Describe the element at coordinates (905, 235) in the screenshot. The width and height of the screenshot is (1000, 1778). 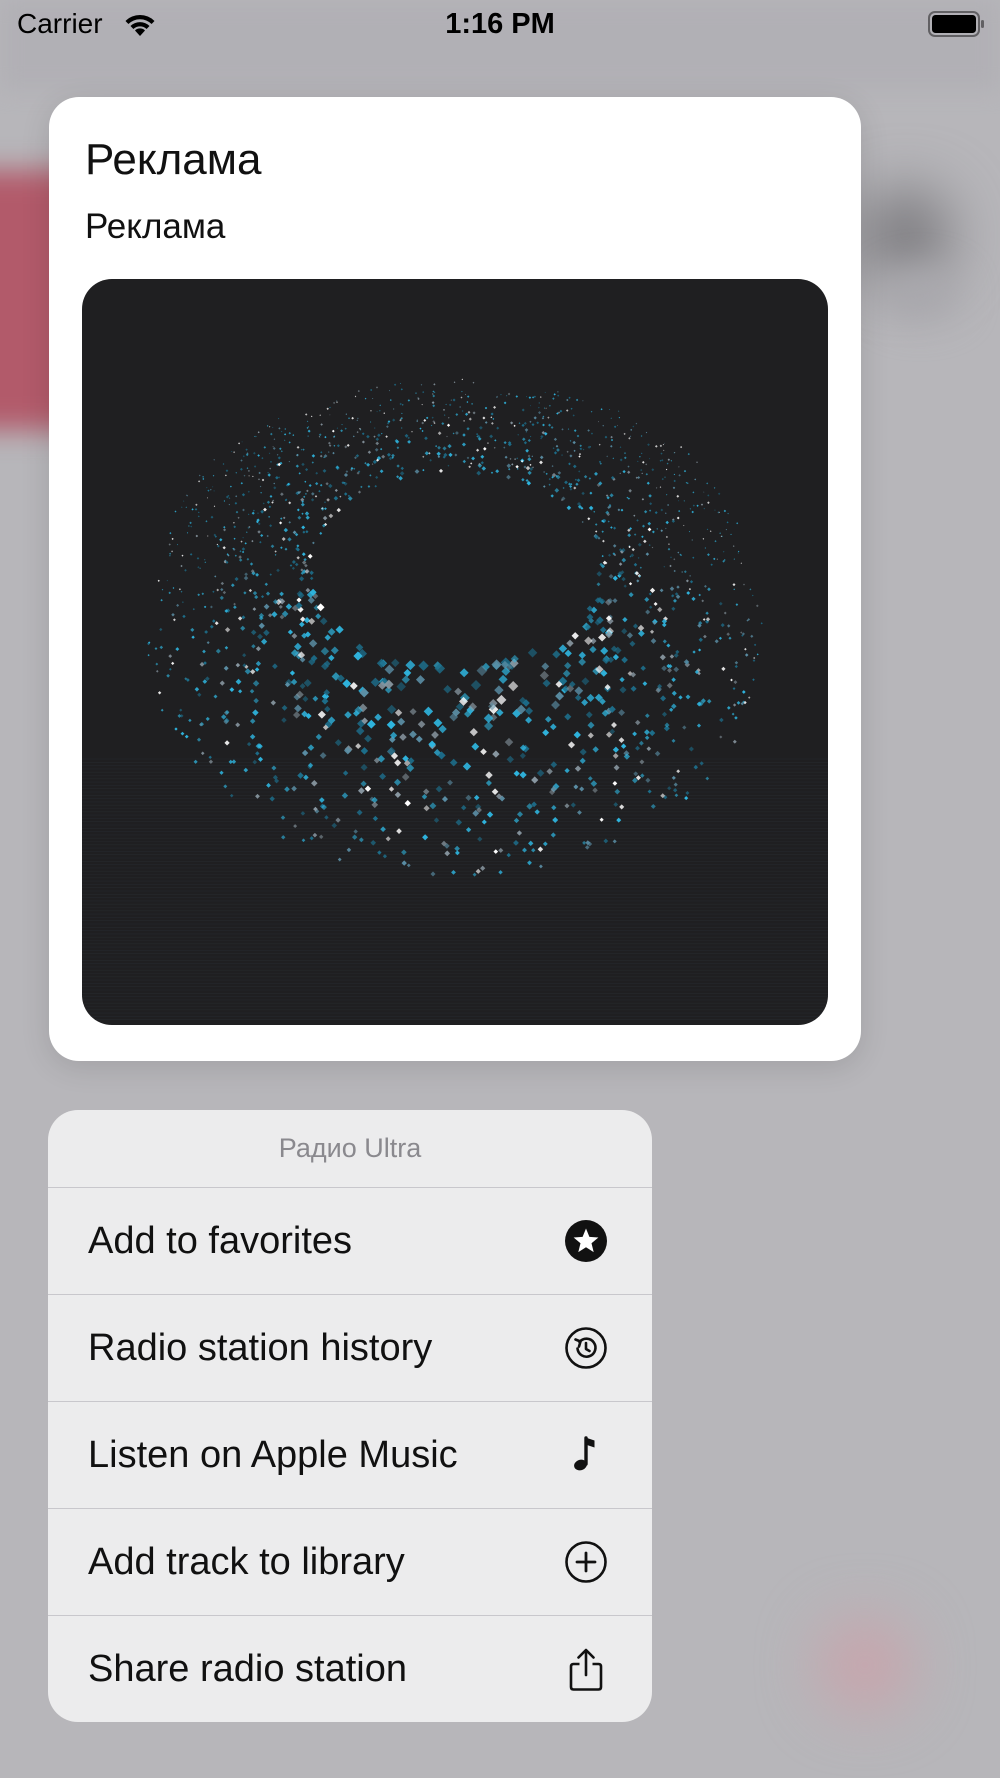
I see `background-blur` at that location.